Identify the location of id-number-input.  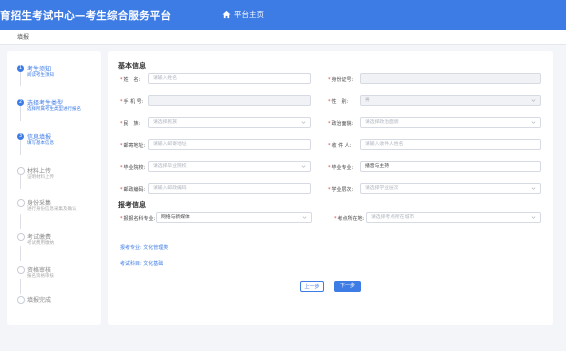
(450, 78).